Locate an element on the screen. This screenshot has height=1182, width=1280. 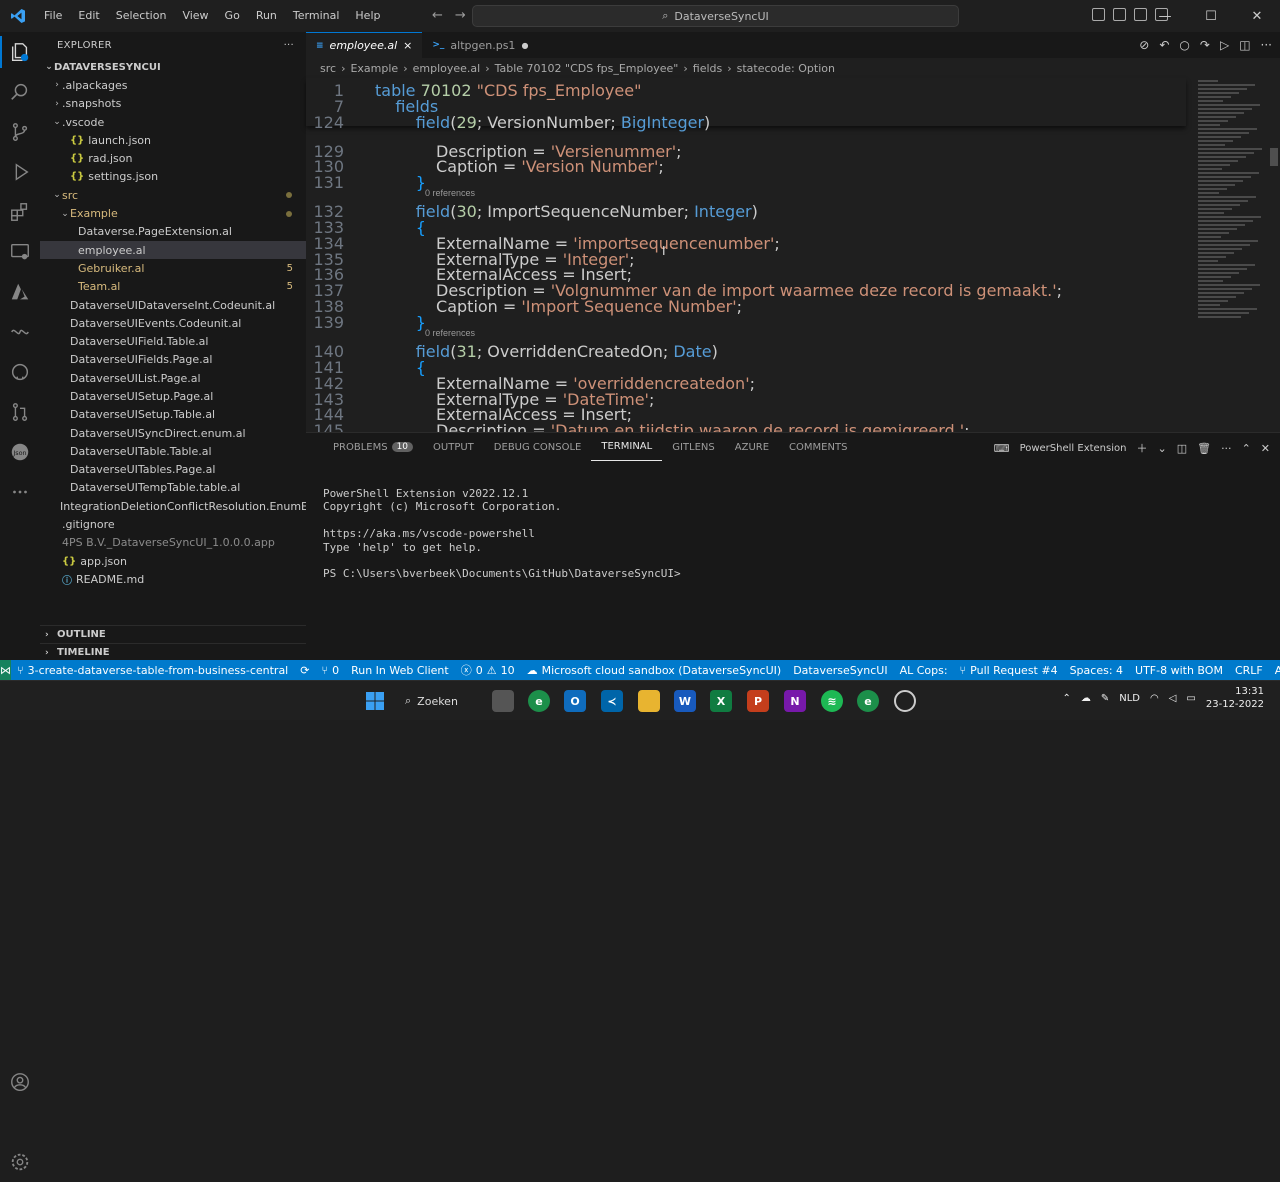
sticky-code-line: field(29; VersionNumber; BigInteger) is located at coordinates (543, 122).